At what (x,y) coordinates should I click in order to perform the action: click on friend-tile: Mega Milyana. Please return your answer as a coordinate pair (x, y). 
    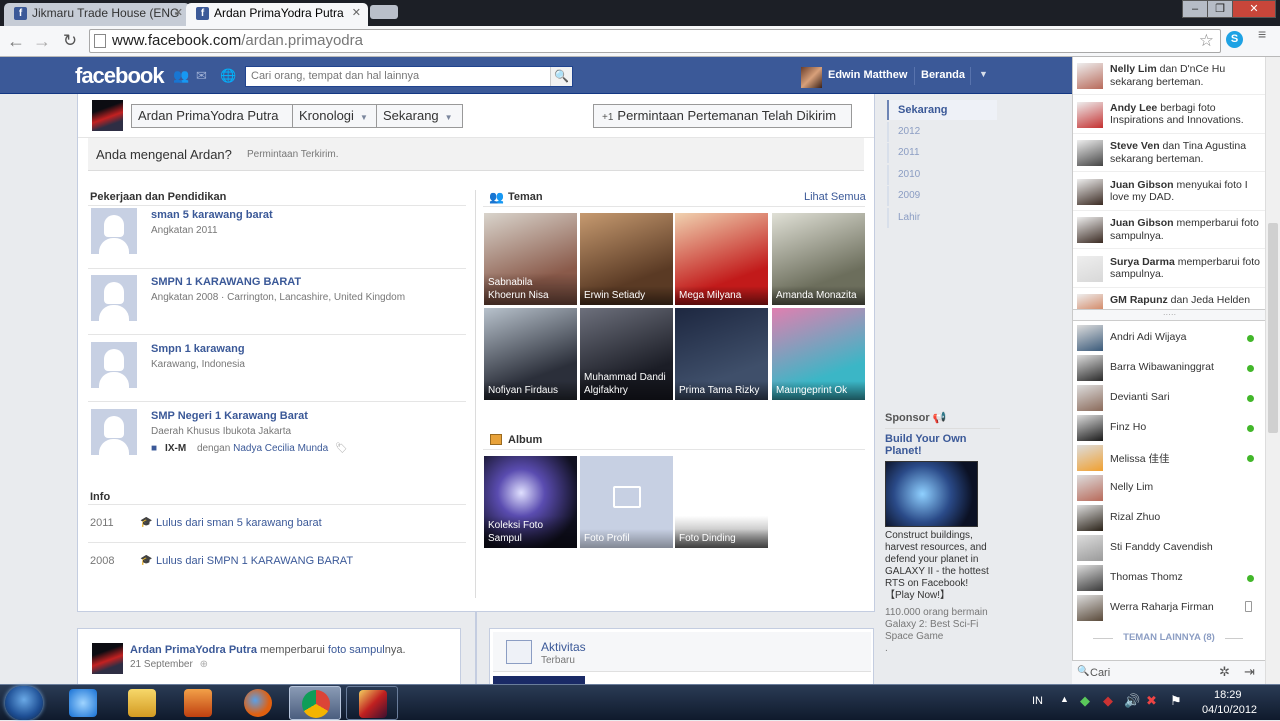
    Looking at the image, I should click on (721, 259).